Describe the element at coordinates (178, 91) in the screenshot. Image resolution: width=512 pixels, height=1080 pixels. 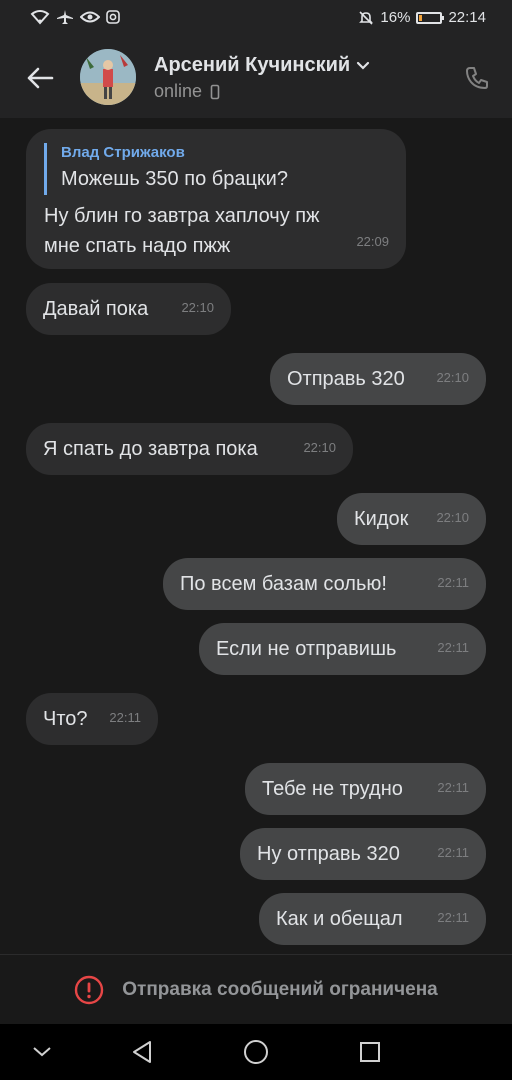
I see `online-status: online` at that location.